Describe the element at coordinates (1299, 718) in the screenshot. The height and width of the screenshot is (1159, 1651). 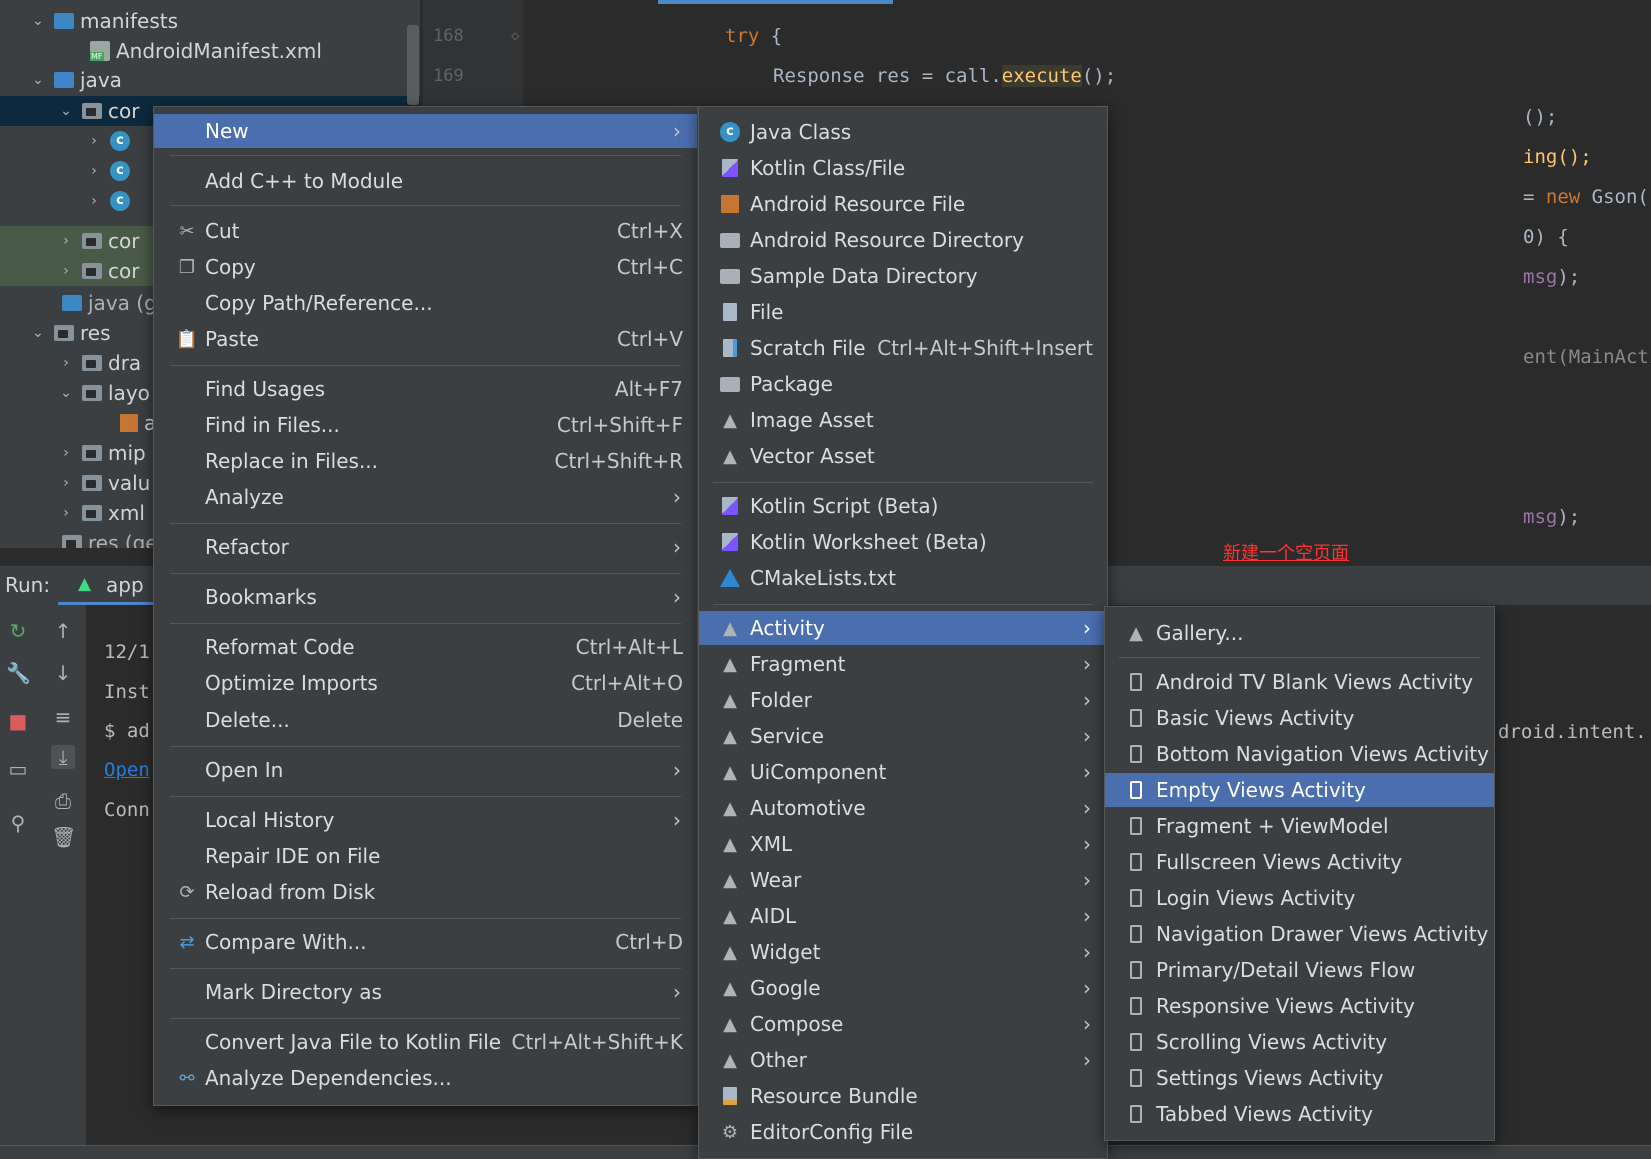
I see `menu-item-basic-views: Basic Views Activity` at that location.